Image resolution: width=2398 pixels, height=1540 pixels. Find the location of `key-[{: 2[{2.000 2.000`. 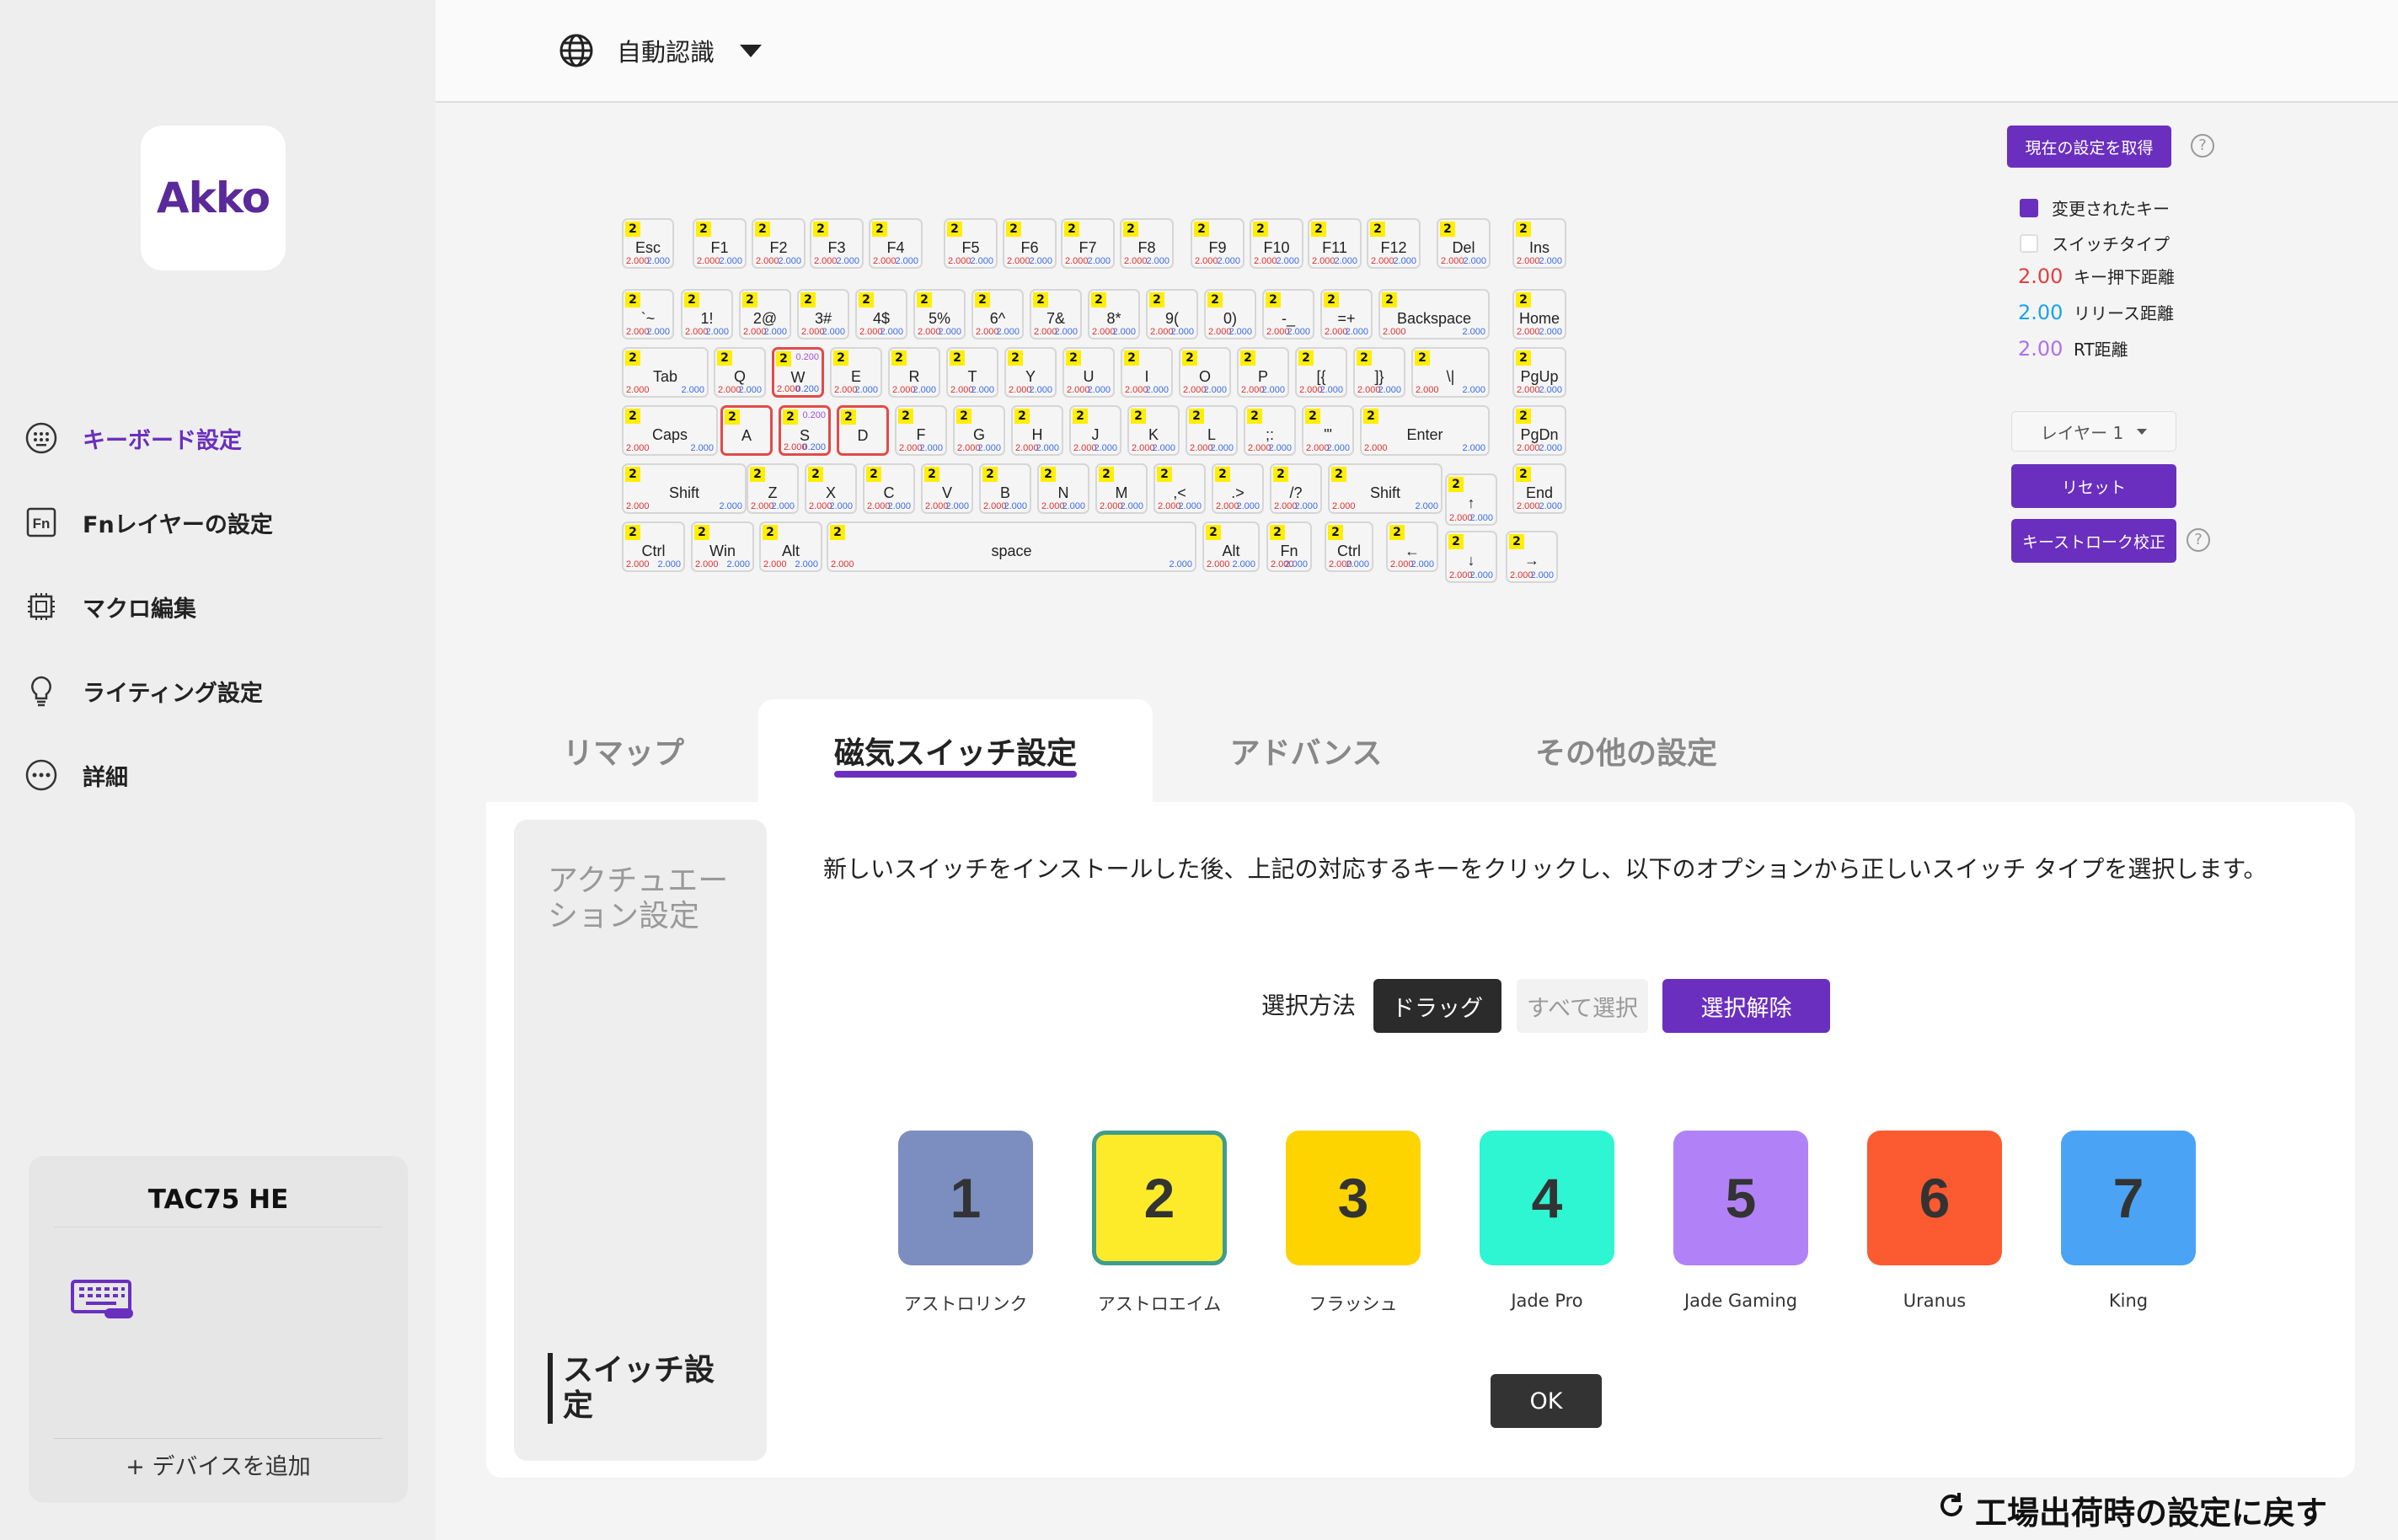

key-[{: 2[{2.000 2.000 is located at coordinates (1321, 373).